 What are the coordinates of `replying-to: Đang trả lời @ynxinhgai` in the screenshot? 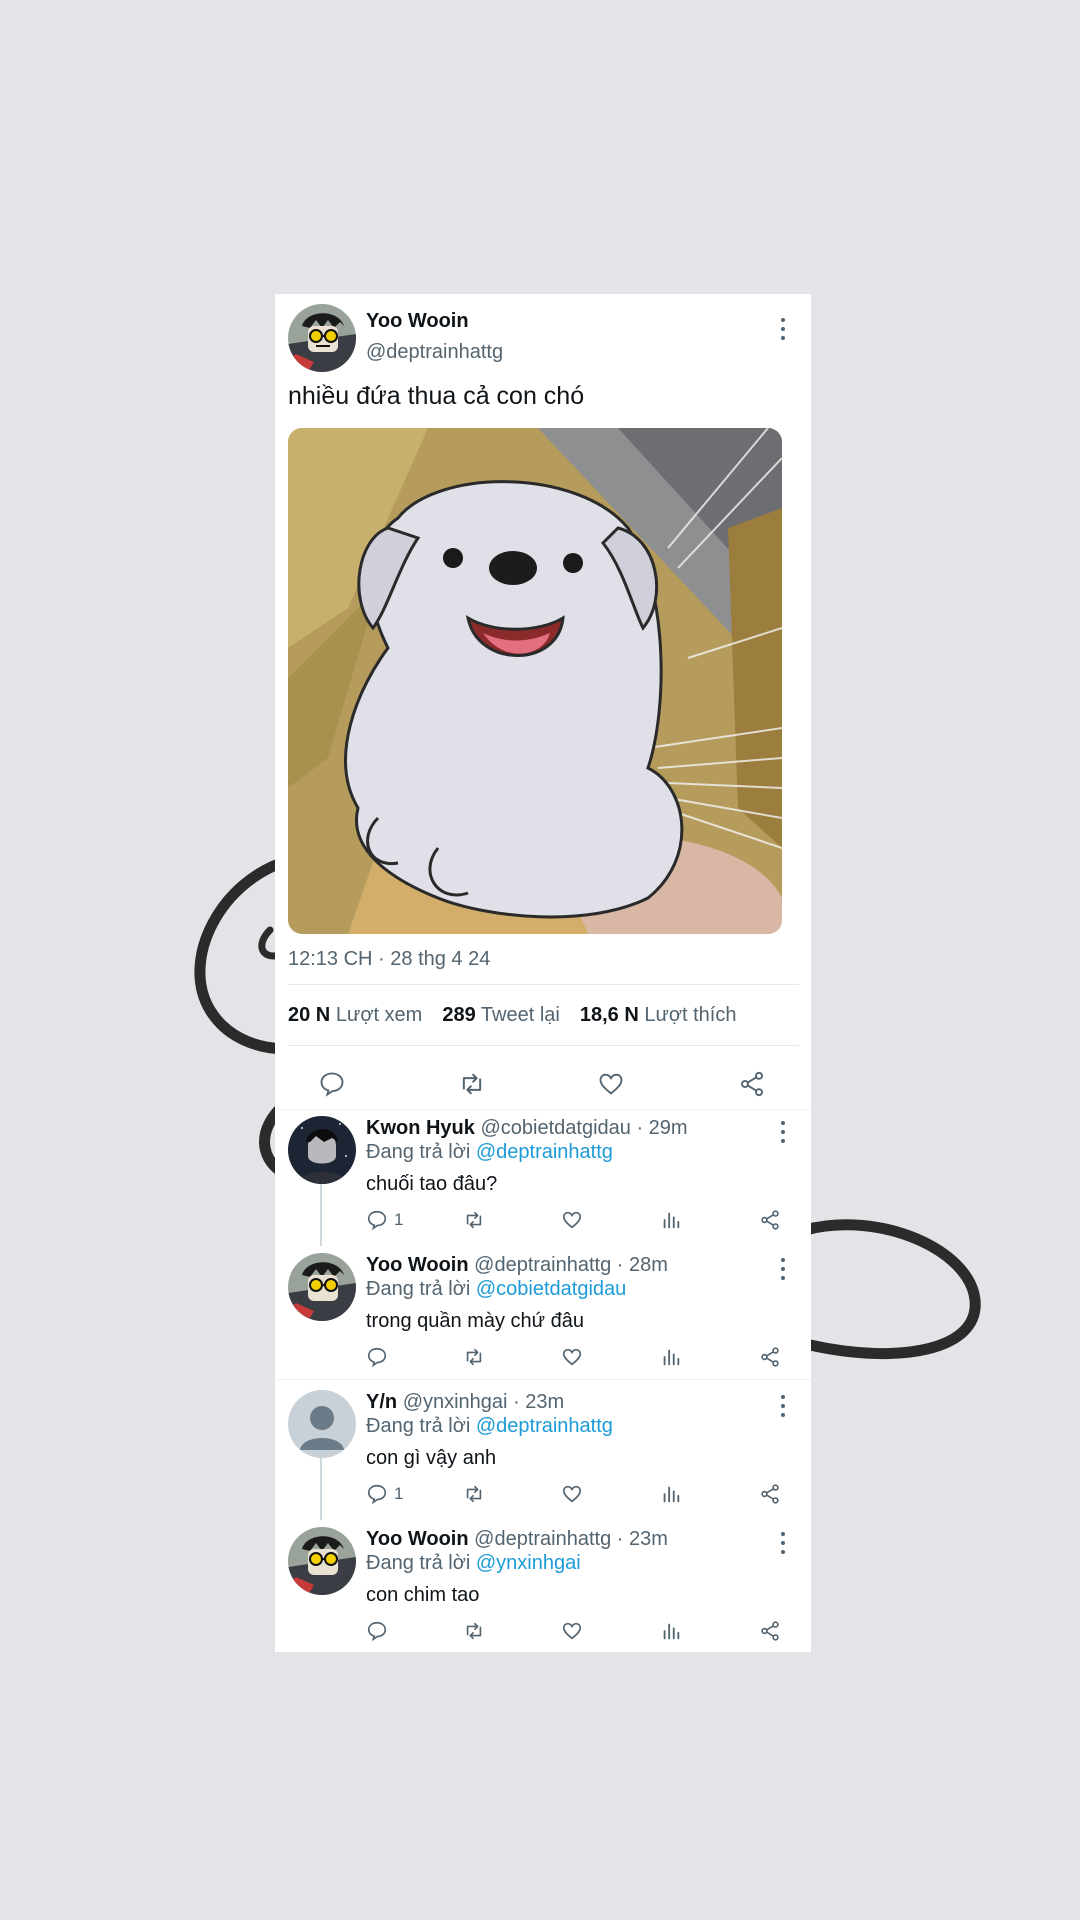 It's located at (473, 1563).